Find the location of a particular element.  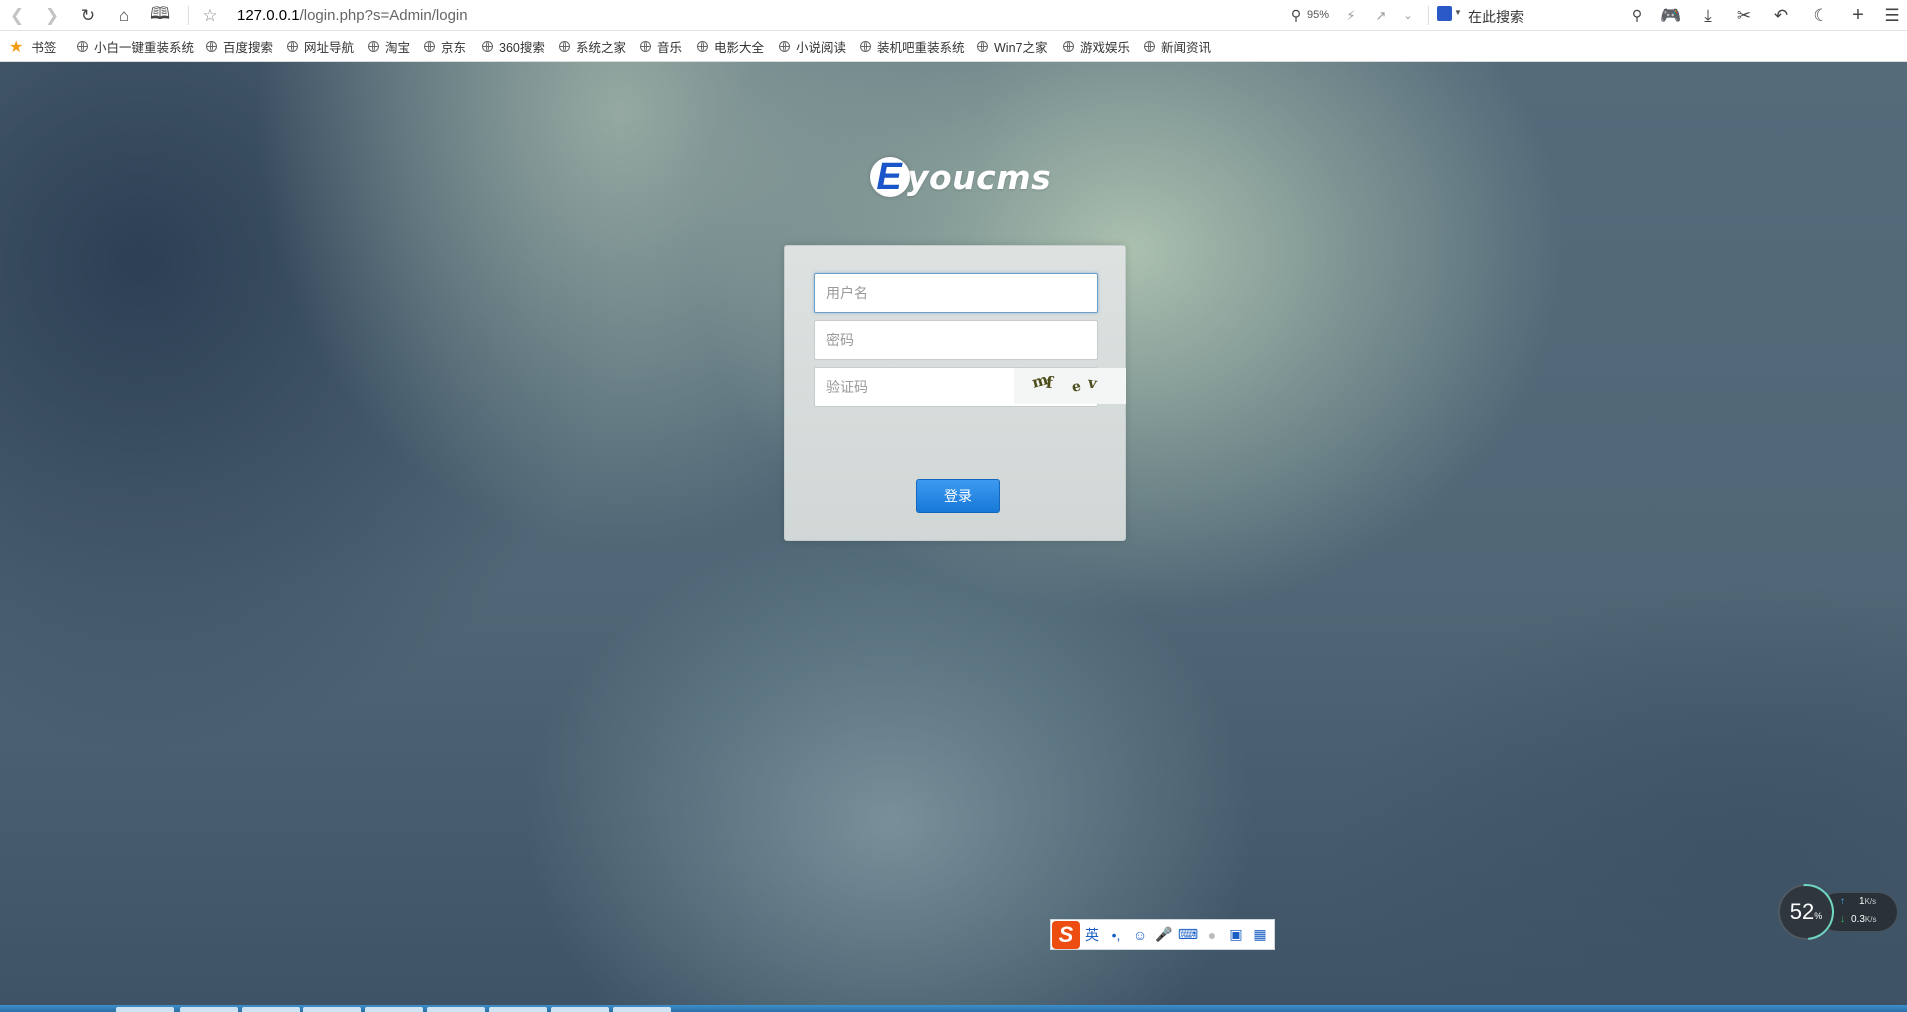

memory-usage-gauge: 52% is located at coordinates (1806, 912).